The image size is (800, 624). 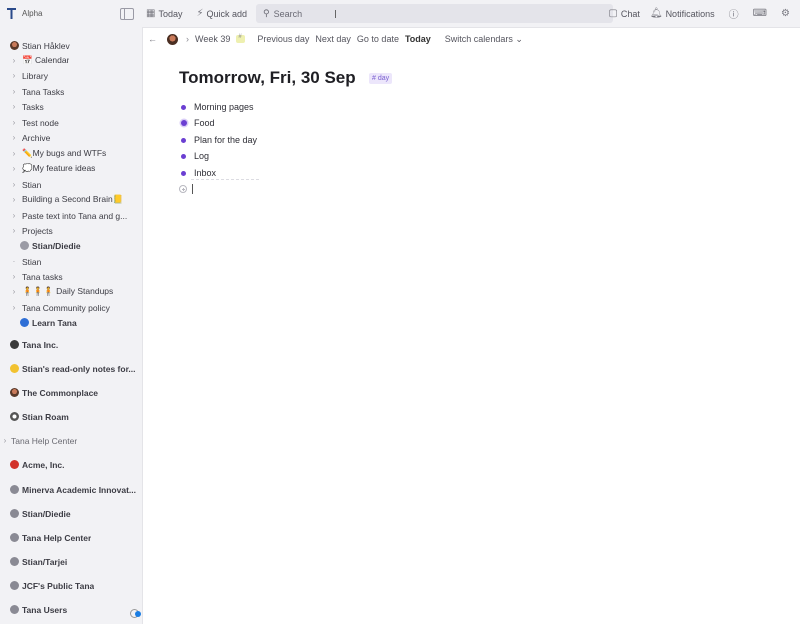 What do you see at coordinates (205, 173) in the screenshot?
I see `node-text: Inbox` at bounding box center [205, 173].